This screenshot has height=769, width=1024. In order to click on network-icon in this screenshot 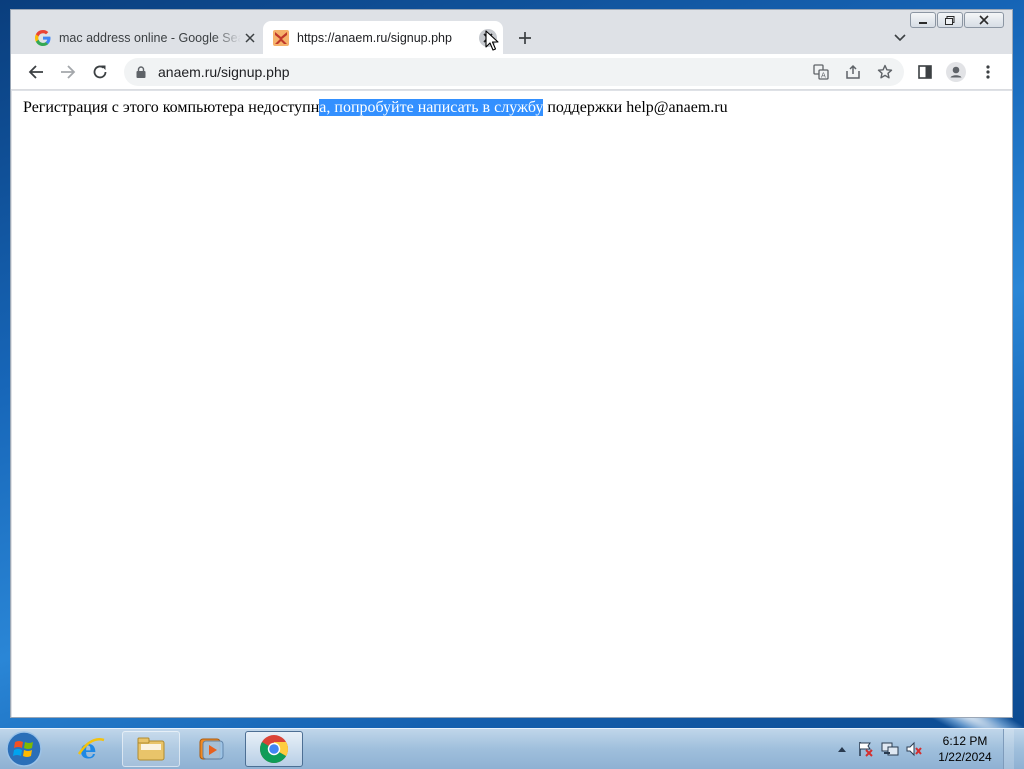, I will do `click(890, 749)`.